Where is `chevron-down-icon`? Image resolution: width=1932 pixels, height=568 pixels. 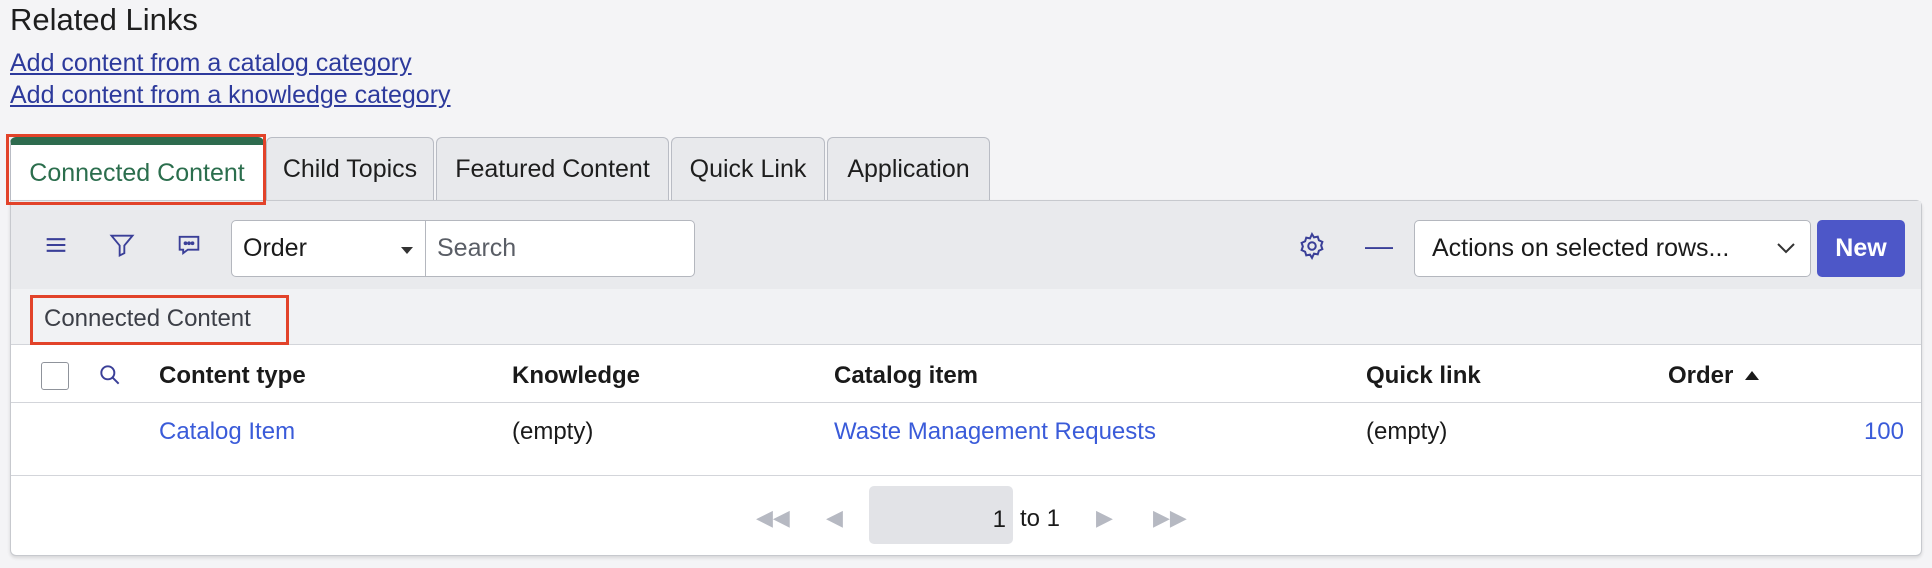 chevron-down-icon is located at coordinates (1786, 248).